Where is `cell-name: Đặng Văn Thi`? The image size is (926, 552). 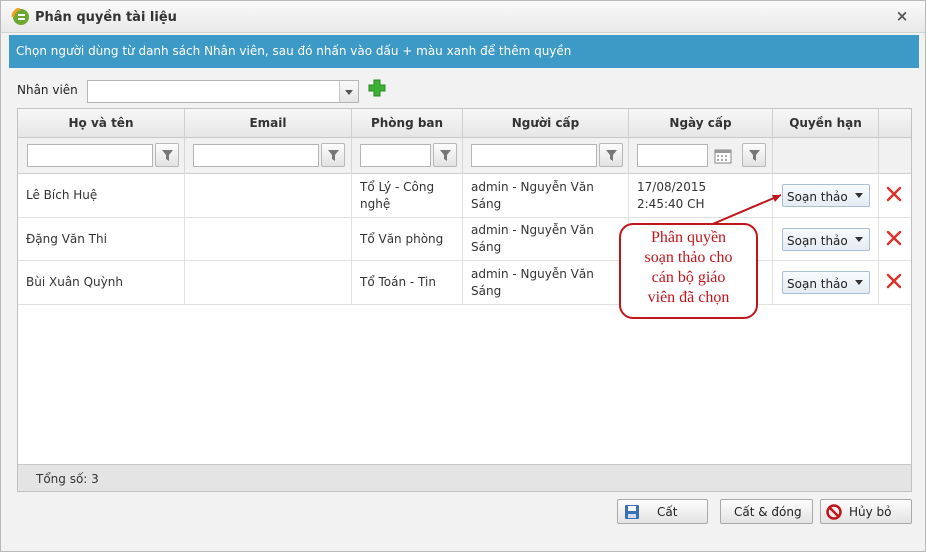 cell-name: Đặng Văn Thi is located at coordinates (101, 239).